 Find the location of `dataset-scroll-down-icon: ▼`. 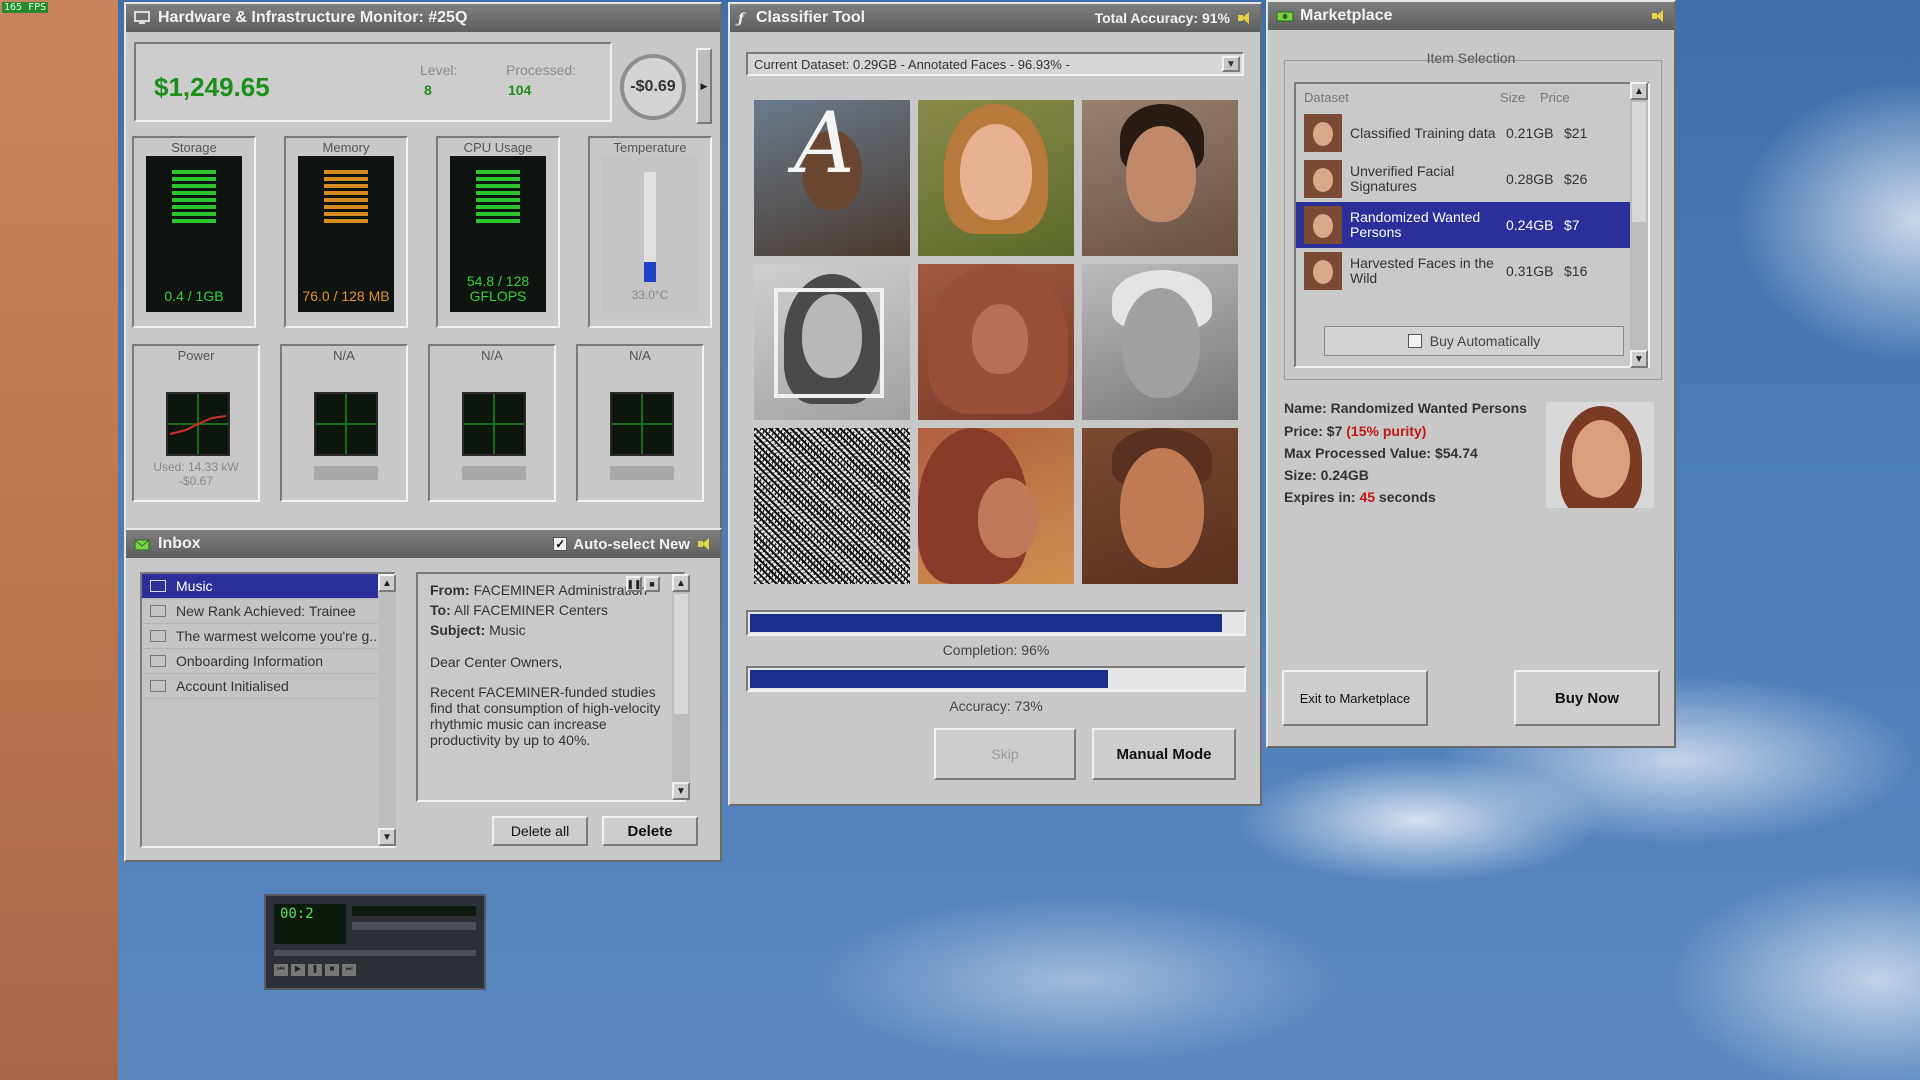

dataset-scroll-down-icon: ▼ is located at coordinates (1639, 359).